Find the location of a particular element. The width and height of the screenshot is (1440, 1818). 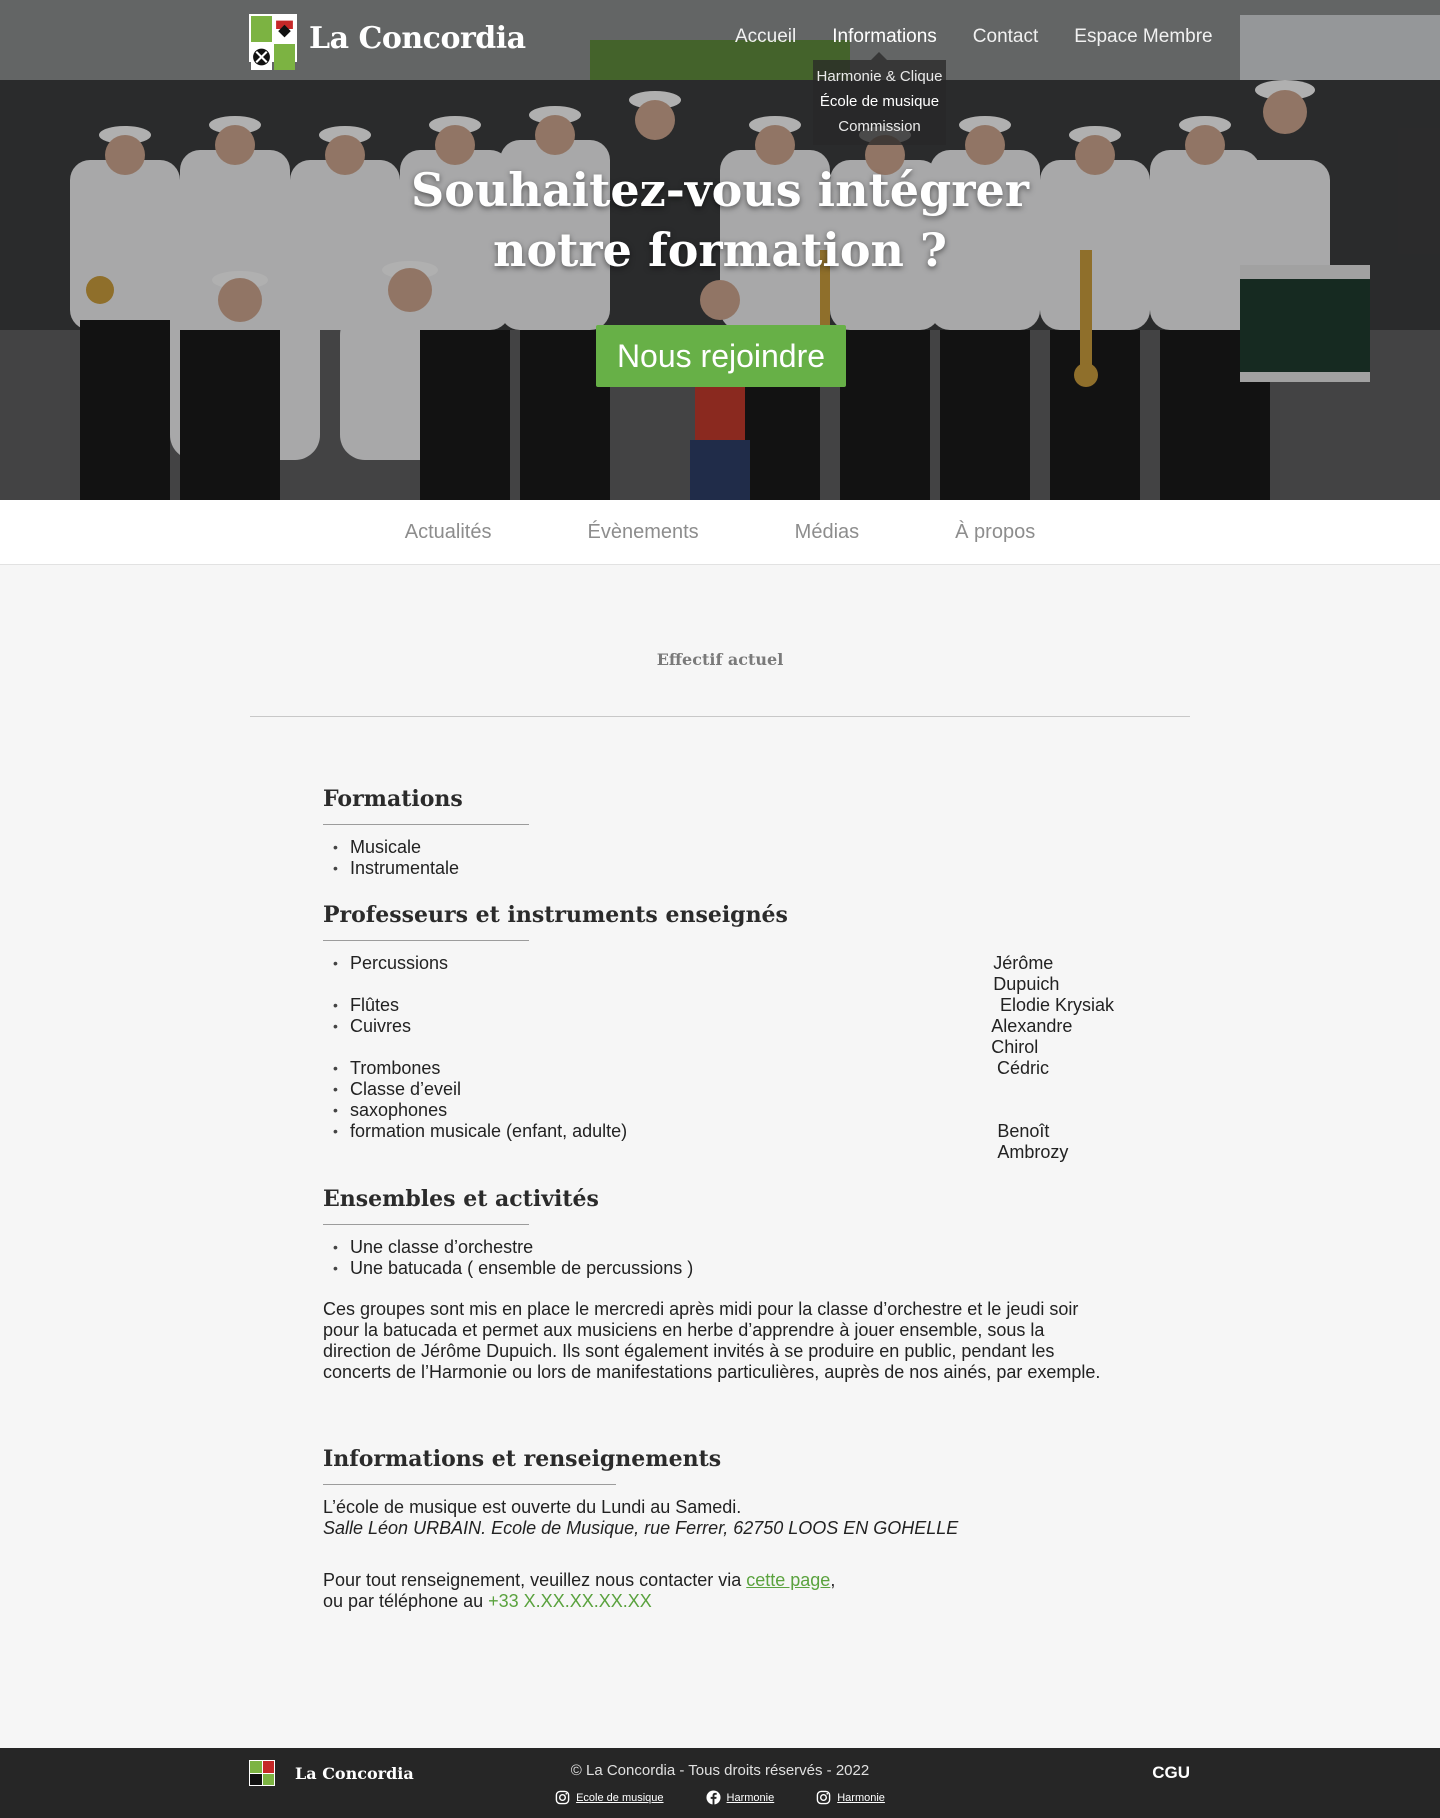

footer-link-label: Ecole de musique is located at coordinates (620, 1797).